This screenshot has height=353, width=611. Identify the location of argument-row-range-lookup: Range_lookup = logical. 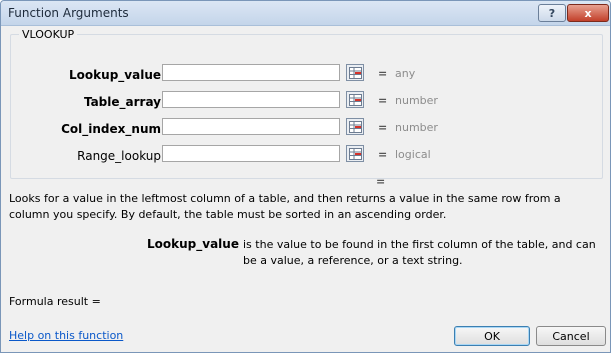
(306, 156).